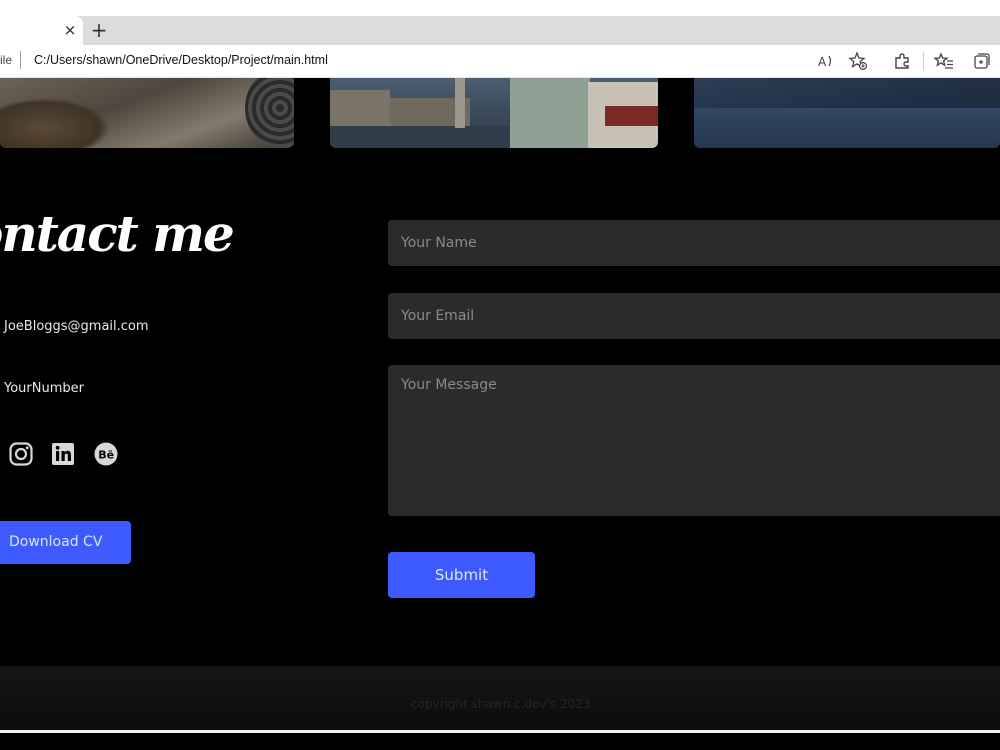 Image resolution: width=1000 pixels, height=750 pixels. Describe the element at coordinates (117, 233) in the screenshot. I see `contact-title: ontact me` at that location.